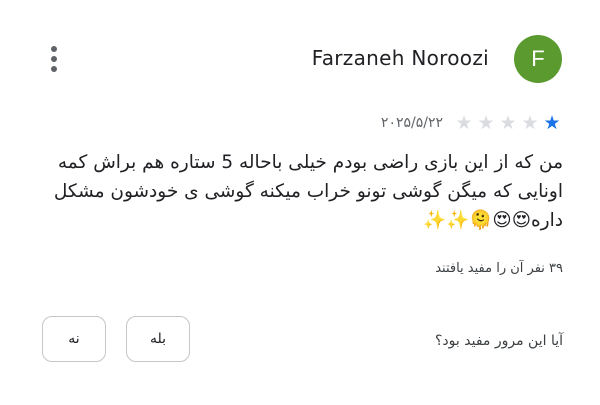 The width and height of the screenshot is (600, 405). Describe the element at coordinates (400, 58) in the screenshot. I see `reviewer-name: Farzaneh Noroozi` at that location.